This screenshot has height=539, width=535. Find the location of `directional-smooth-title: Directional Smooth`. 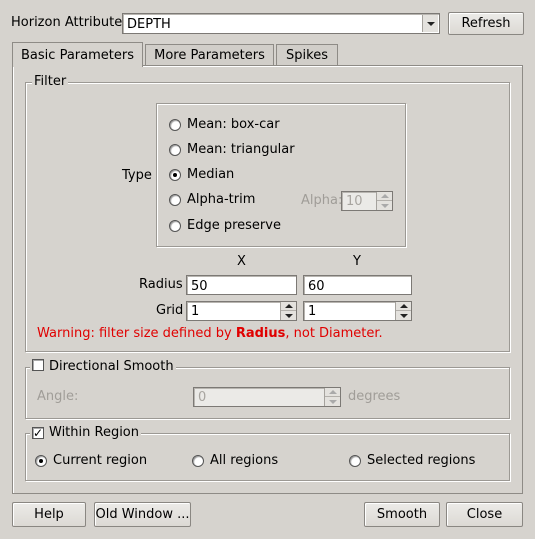

directional-smooth-title: Directional Smooth is located at coordinates (111, 366).